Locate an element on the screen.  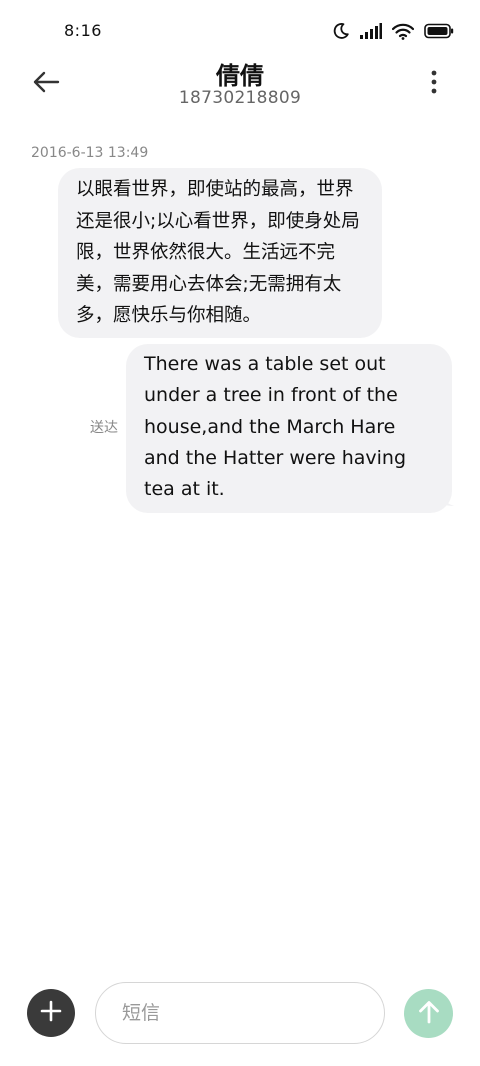
conversation-header: 倩倩 18730218809 is located at coordinates (240, 85).